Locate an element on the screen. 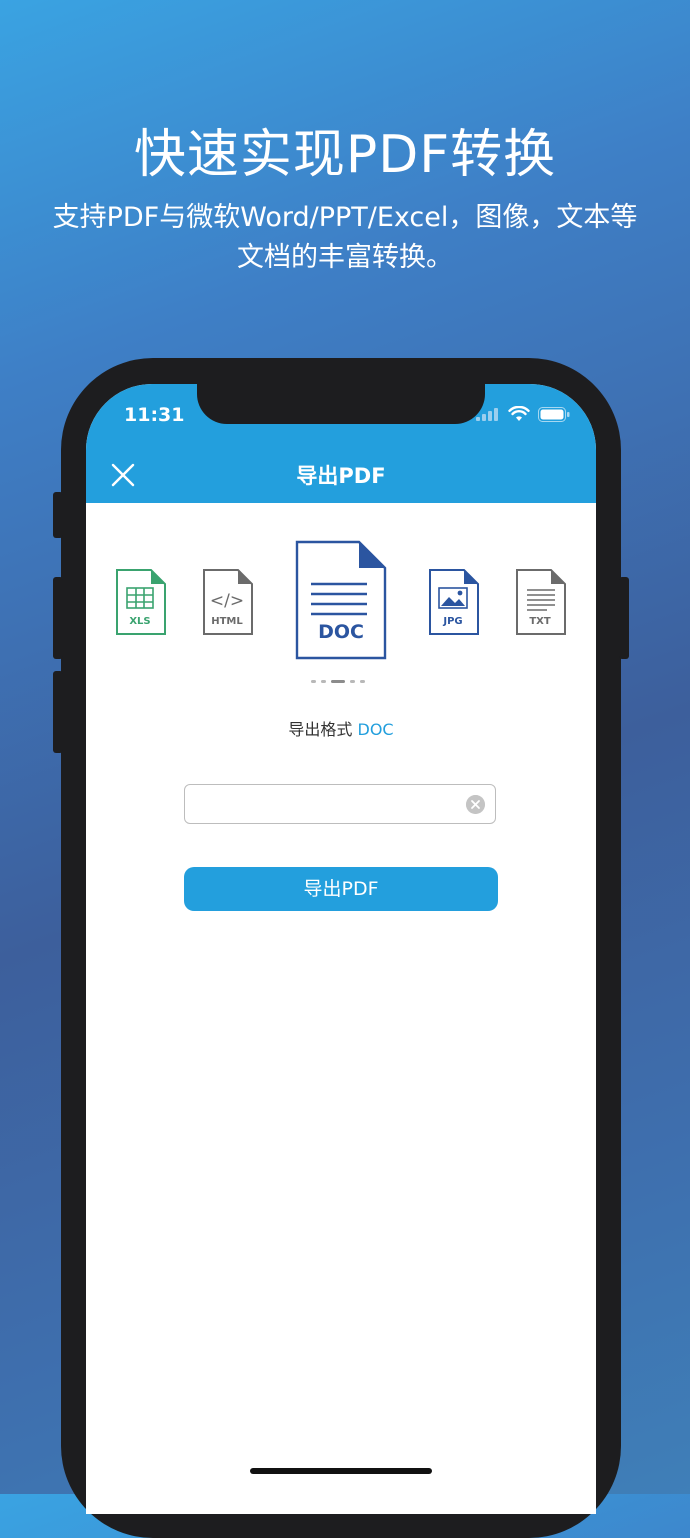 This screenshot has width=690, height=1538. page-indicator is located at coordinates (338, 681).